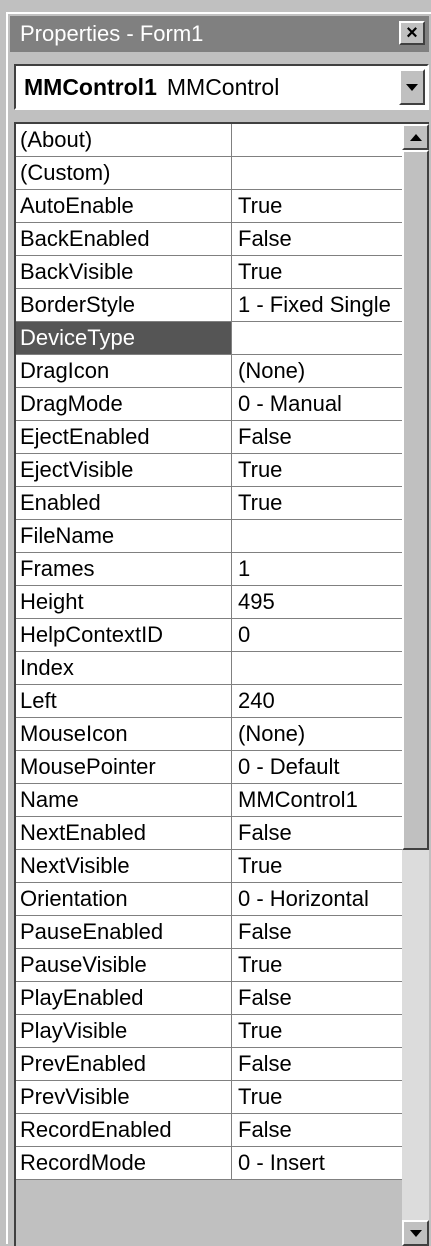 The height and width of the screenshot is (1246, 431). I want to click on property-name: RecordEnabled, so click(124, 1130).